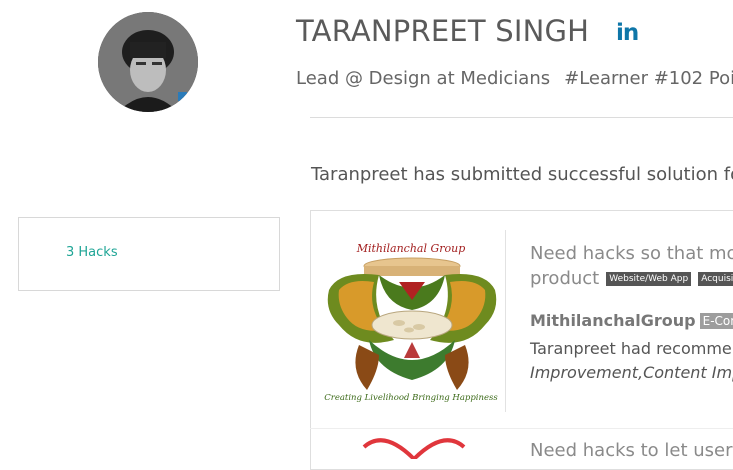 This screenshot has height=470, width=733. Describe the element at coordinates (92, 252) in the screenshot. I see `hacks-count-link: 3 Hacks` at that location.